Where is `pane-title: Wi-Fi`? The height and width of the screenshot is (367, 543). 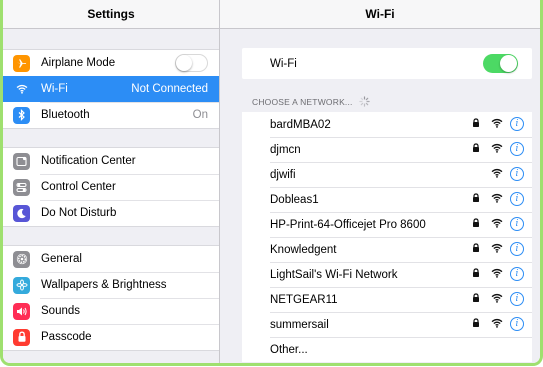 pane-title: Wi-Fi is located at coordinates (380, 14).